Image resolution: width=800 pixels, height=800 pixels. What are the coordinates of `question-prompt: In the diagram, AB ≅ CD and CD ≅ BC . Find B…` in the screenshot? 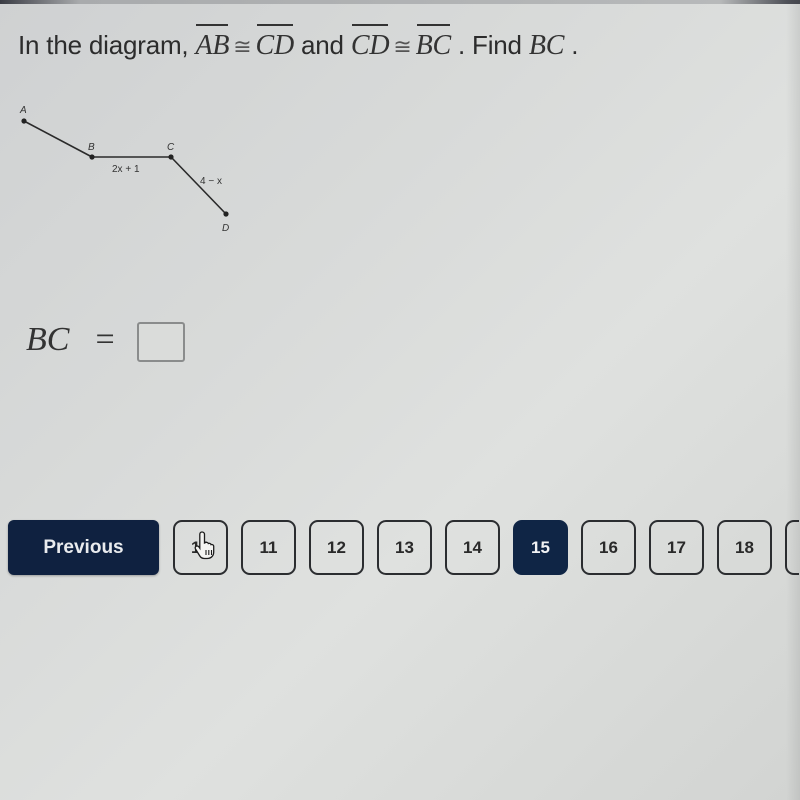 It's located at (298, 43).